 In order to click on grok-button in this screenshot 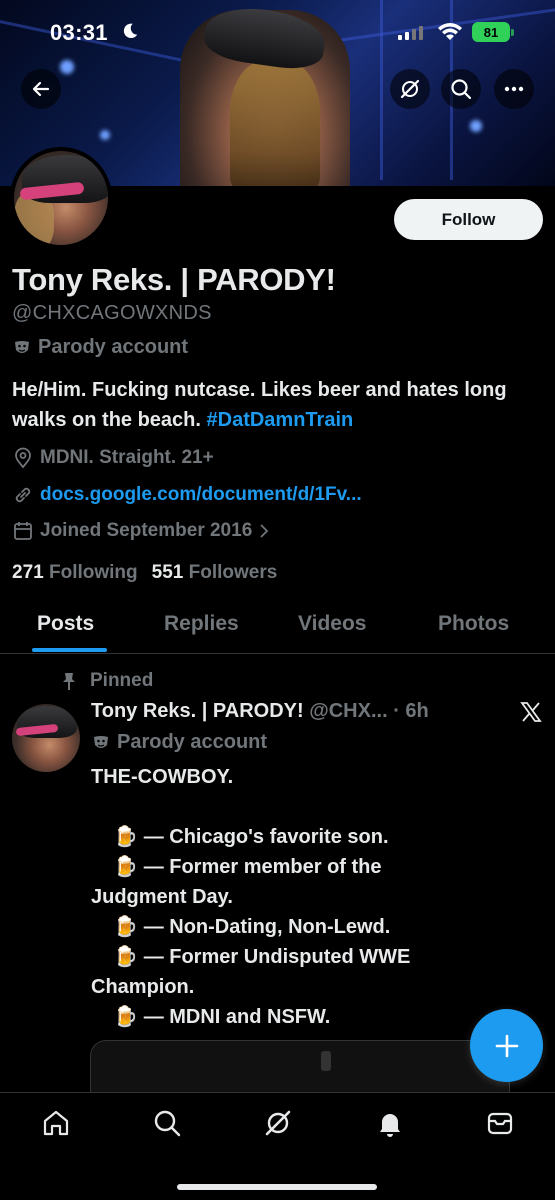, I will do `click(410, 89)`.